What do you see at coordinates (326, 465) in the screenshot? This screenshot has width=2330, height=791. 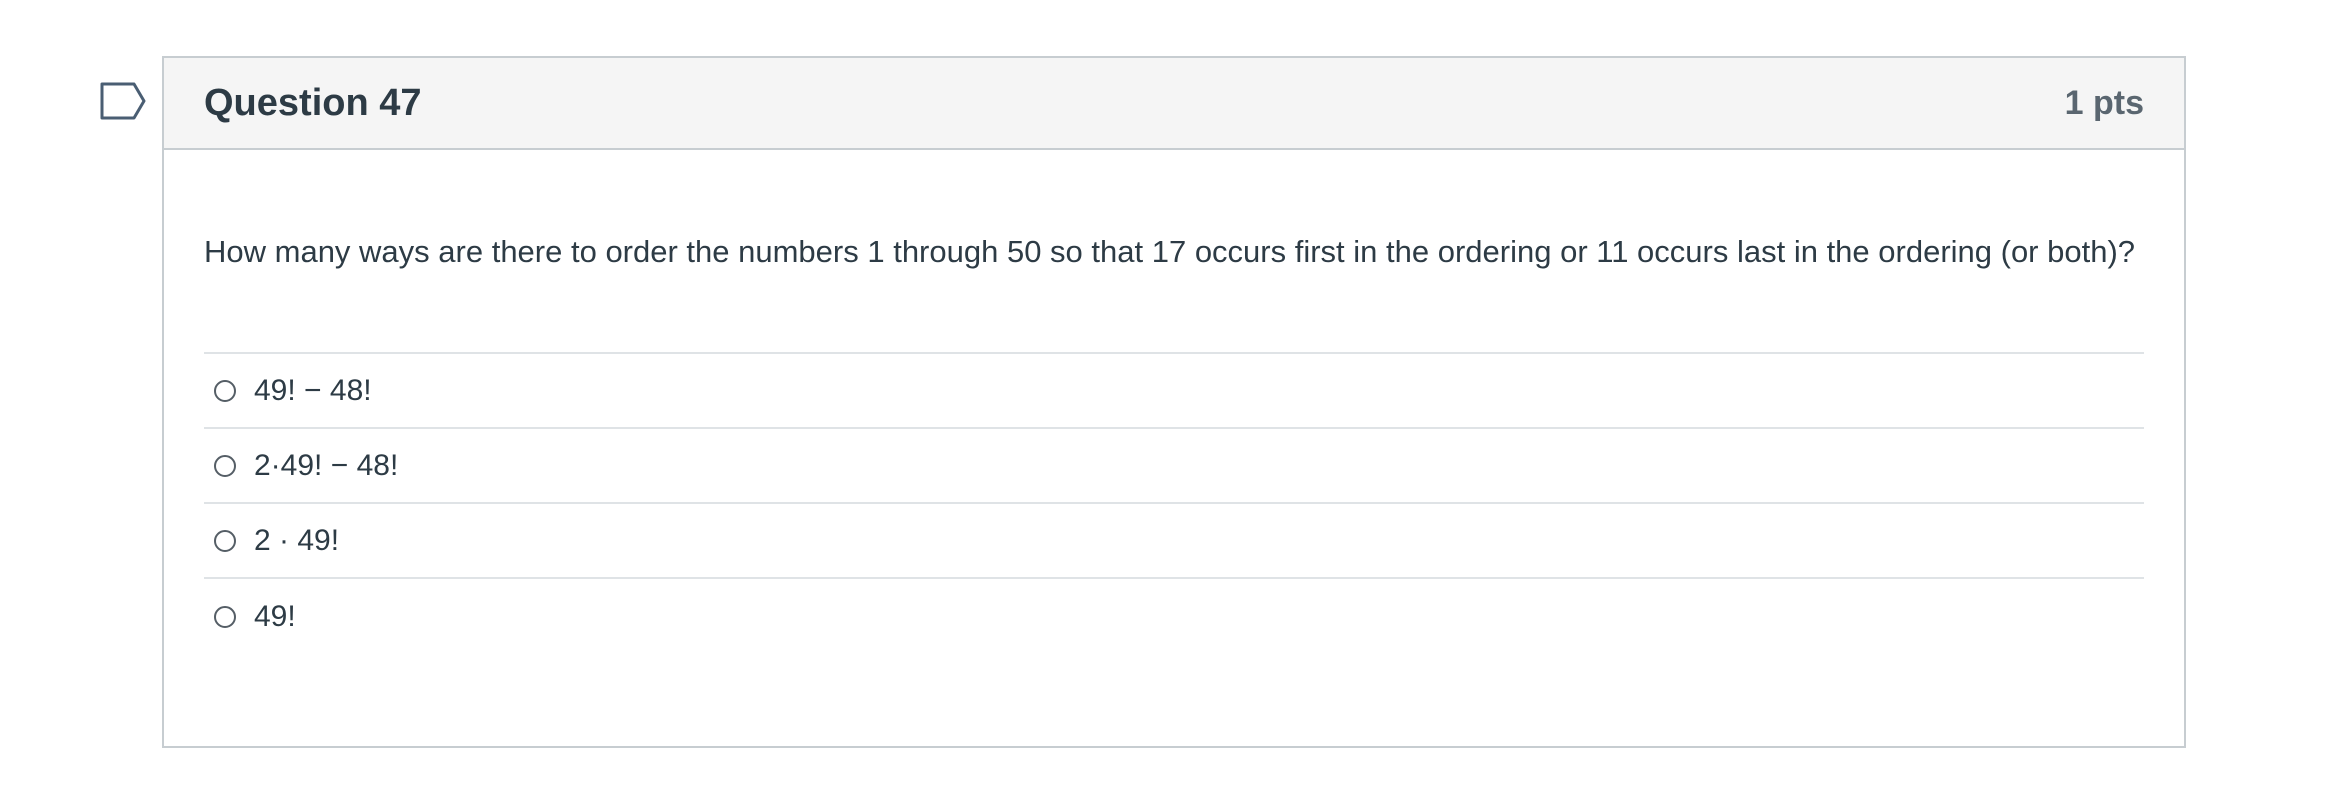 I see `answer-label: 2·49! − 48!` at bounding box center [326, 465].